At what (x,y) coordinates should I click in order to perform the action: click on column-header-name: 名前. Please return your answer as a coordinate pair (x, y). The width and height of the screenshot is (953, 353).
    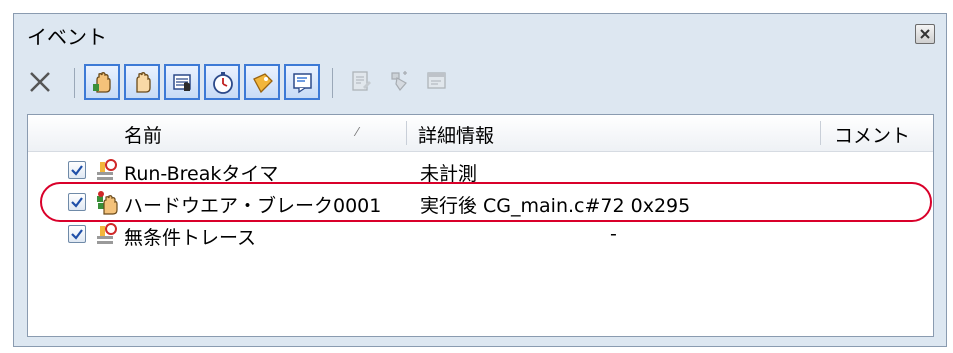
    Looking at the image, I should click on (143, 134).